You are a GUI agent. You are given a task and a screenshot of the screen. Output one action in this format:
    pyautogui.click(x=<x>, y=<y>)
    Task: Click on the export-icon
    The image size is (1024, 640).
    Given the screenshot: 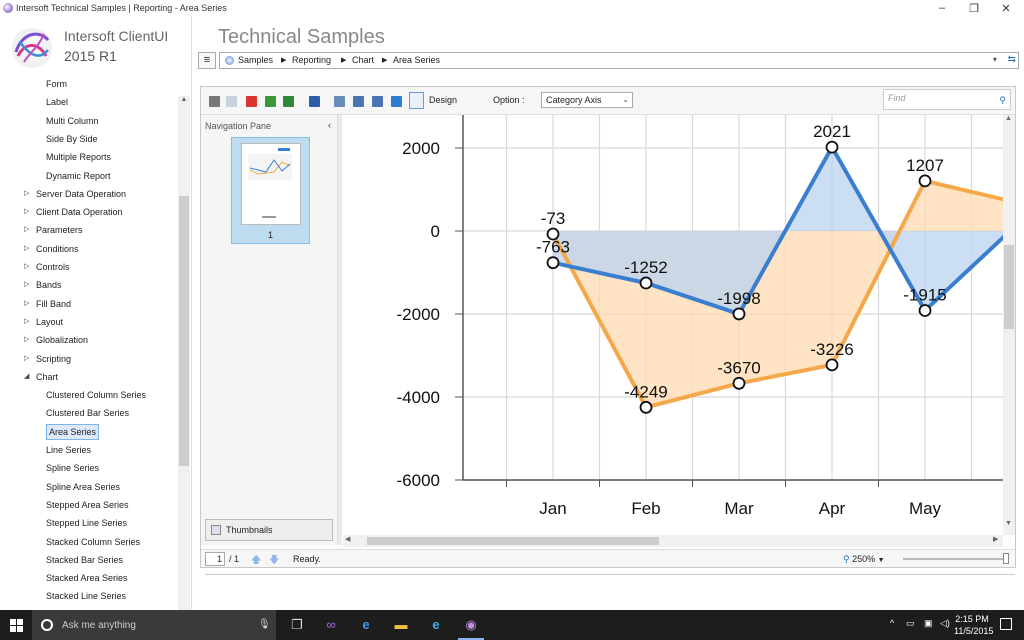 What is the action you would take?
    pyautogui.click(x=270, y=101)
    